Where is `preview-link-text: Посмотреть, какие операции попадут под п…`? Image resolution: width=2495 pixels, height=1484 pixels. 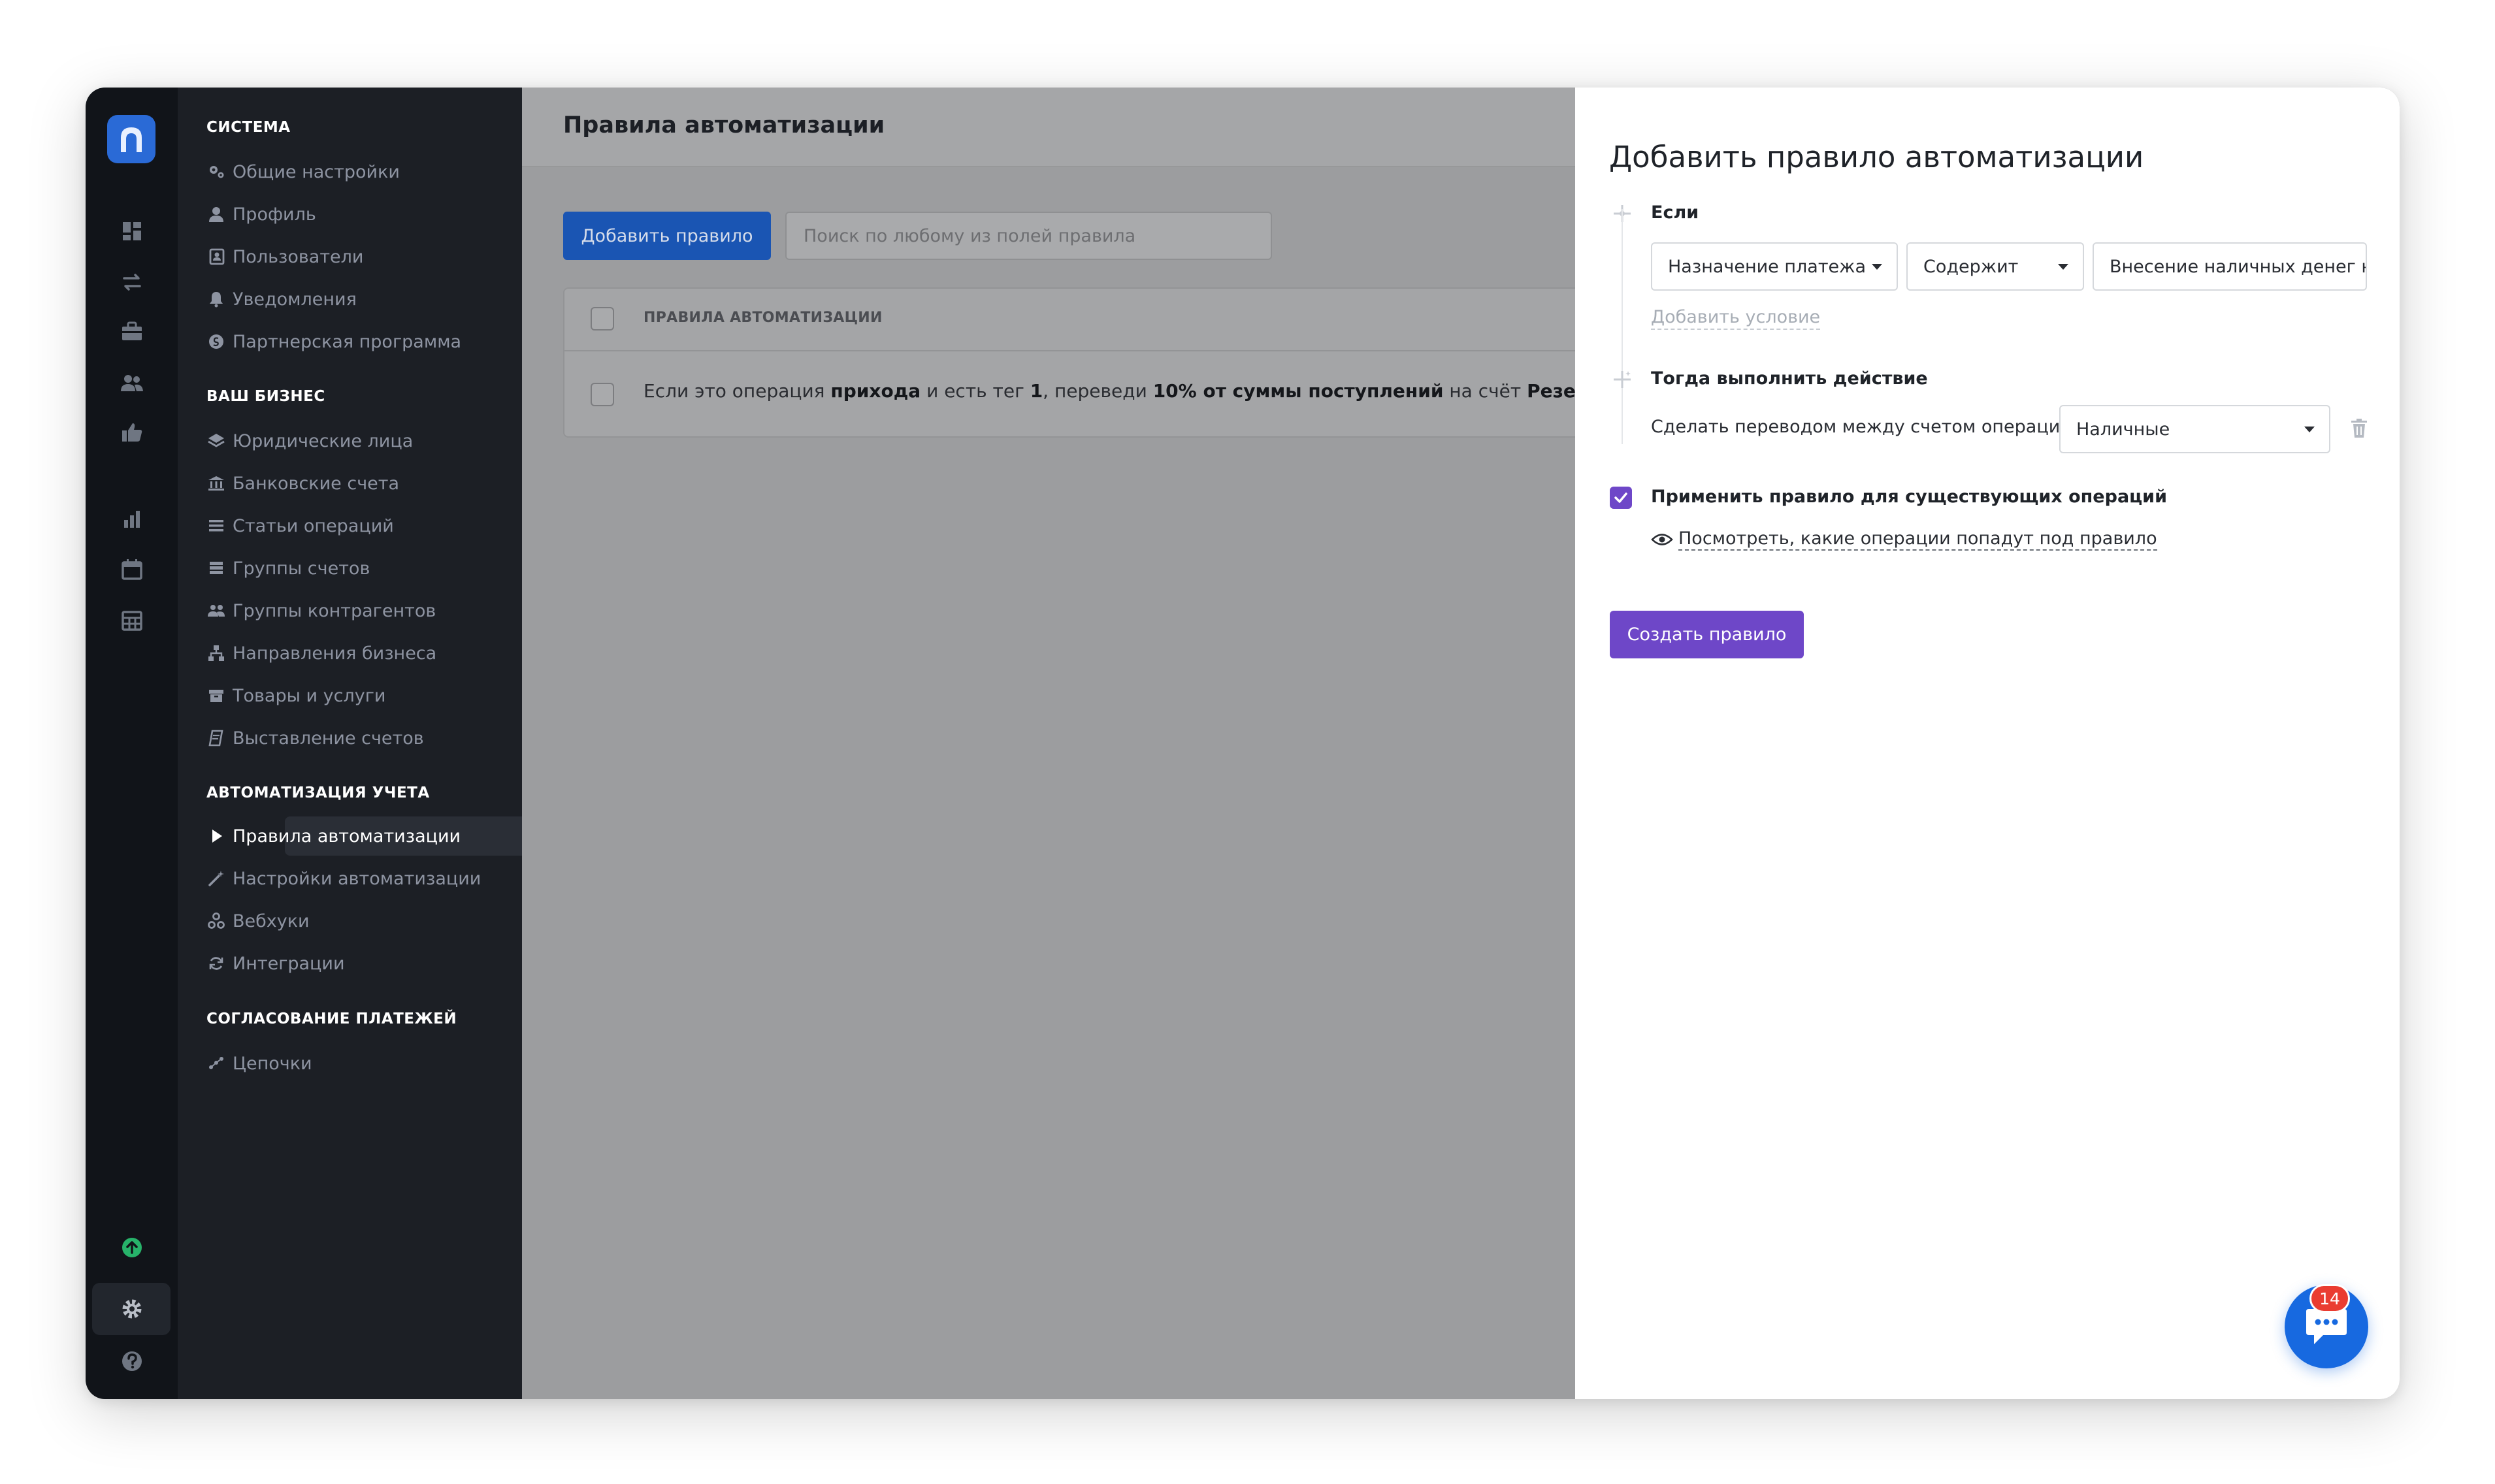
preview-link-text: Посмотреть, какие операции попадут под п… is located at coordinates (1917, 539).